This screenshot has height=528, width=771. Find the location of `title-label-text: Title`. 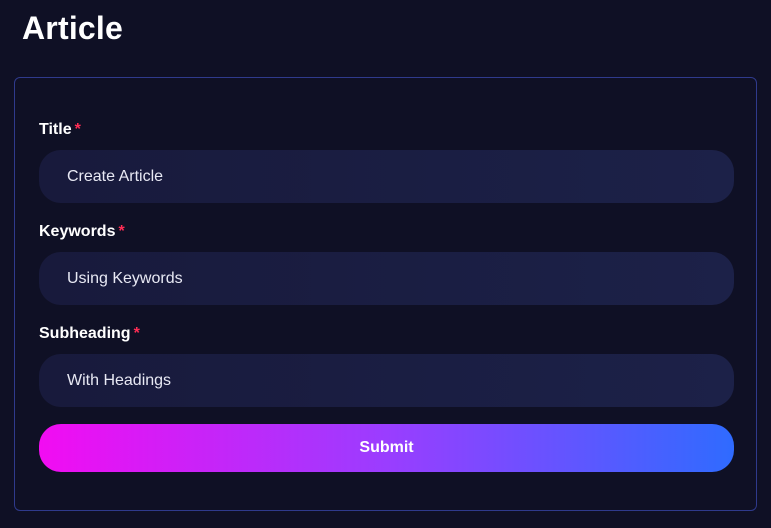

title-label-text: Title is located at coordinates (55, 129).